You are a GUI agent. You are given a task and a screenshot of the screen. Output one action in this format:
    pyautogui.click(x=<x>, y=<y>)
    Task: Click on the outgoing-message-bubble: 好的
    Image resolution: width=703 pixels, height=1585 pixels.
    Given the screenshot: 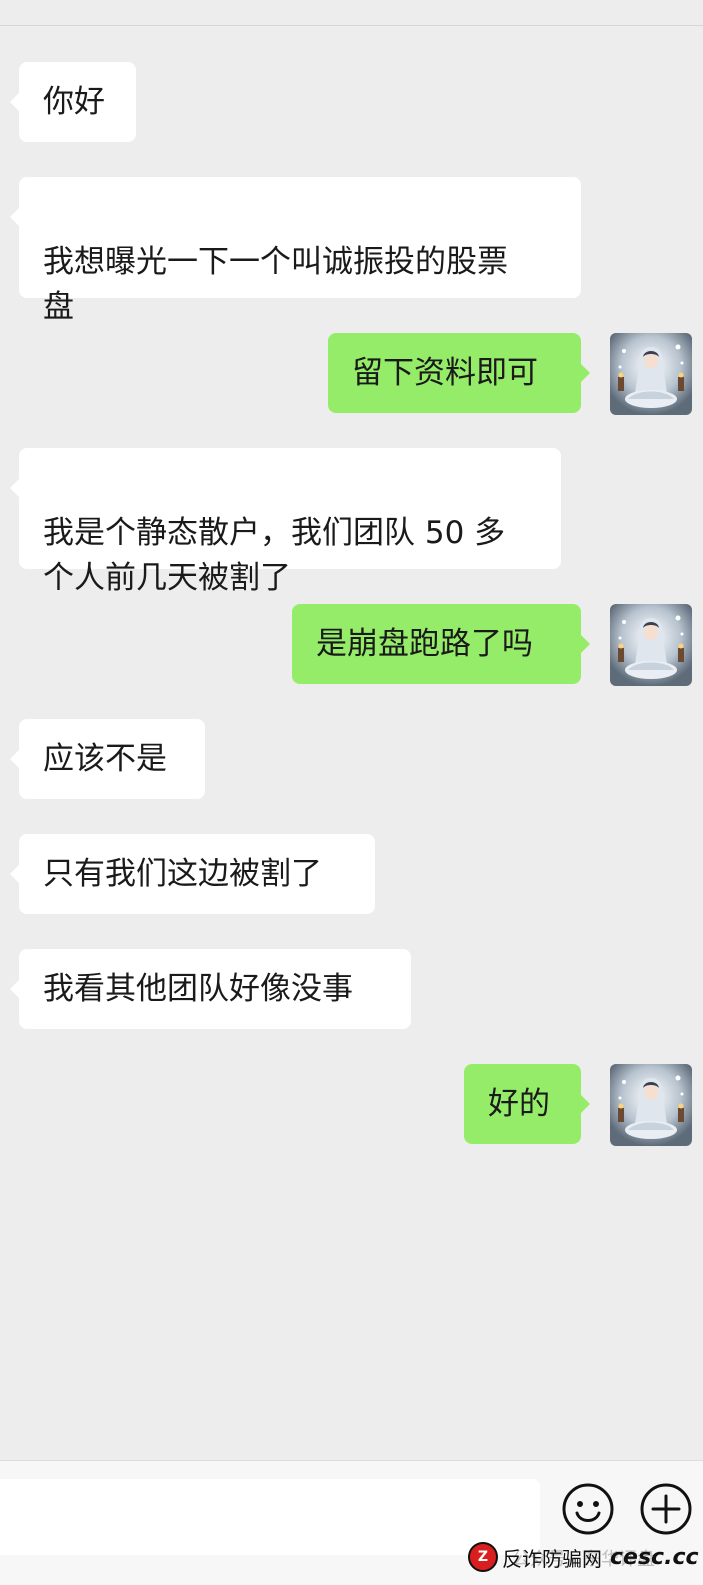 What is the action you would take?
    pyautogui.click(x=527, y=1104)
    